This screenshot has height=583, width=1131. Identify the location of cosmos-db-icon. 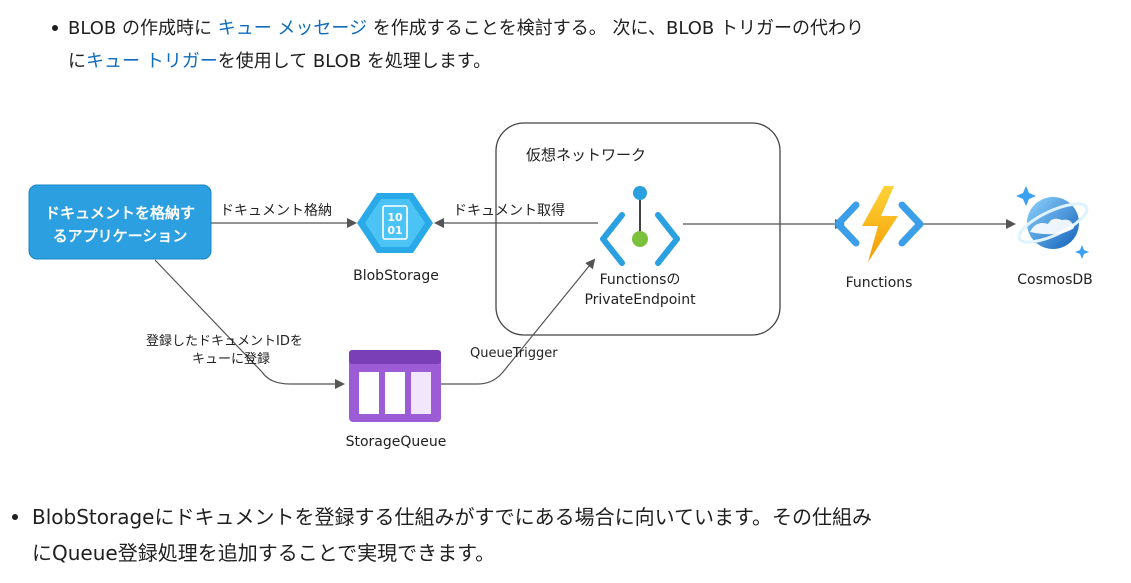
(1052, 222).